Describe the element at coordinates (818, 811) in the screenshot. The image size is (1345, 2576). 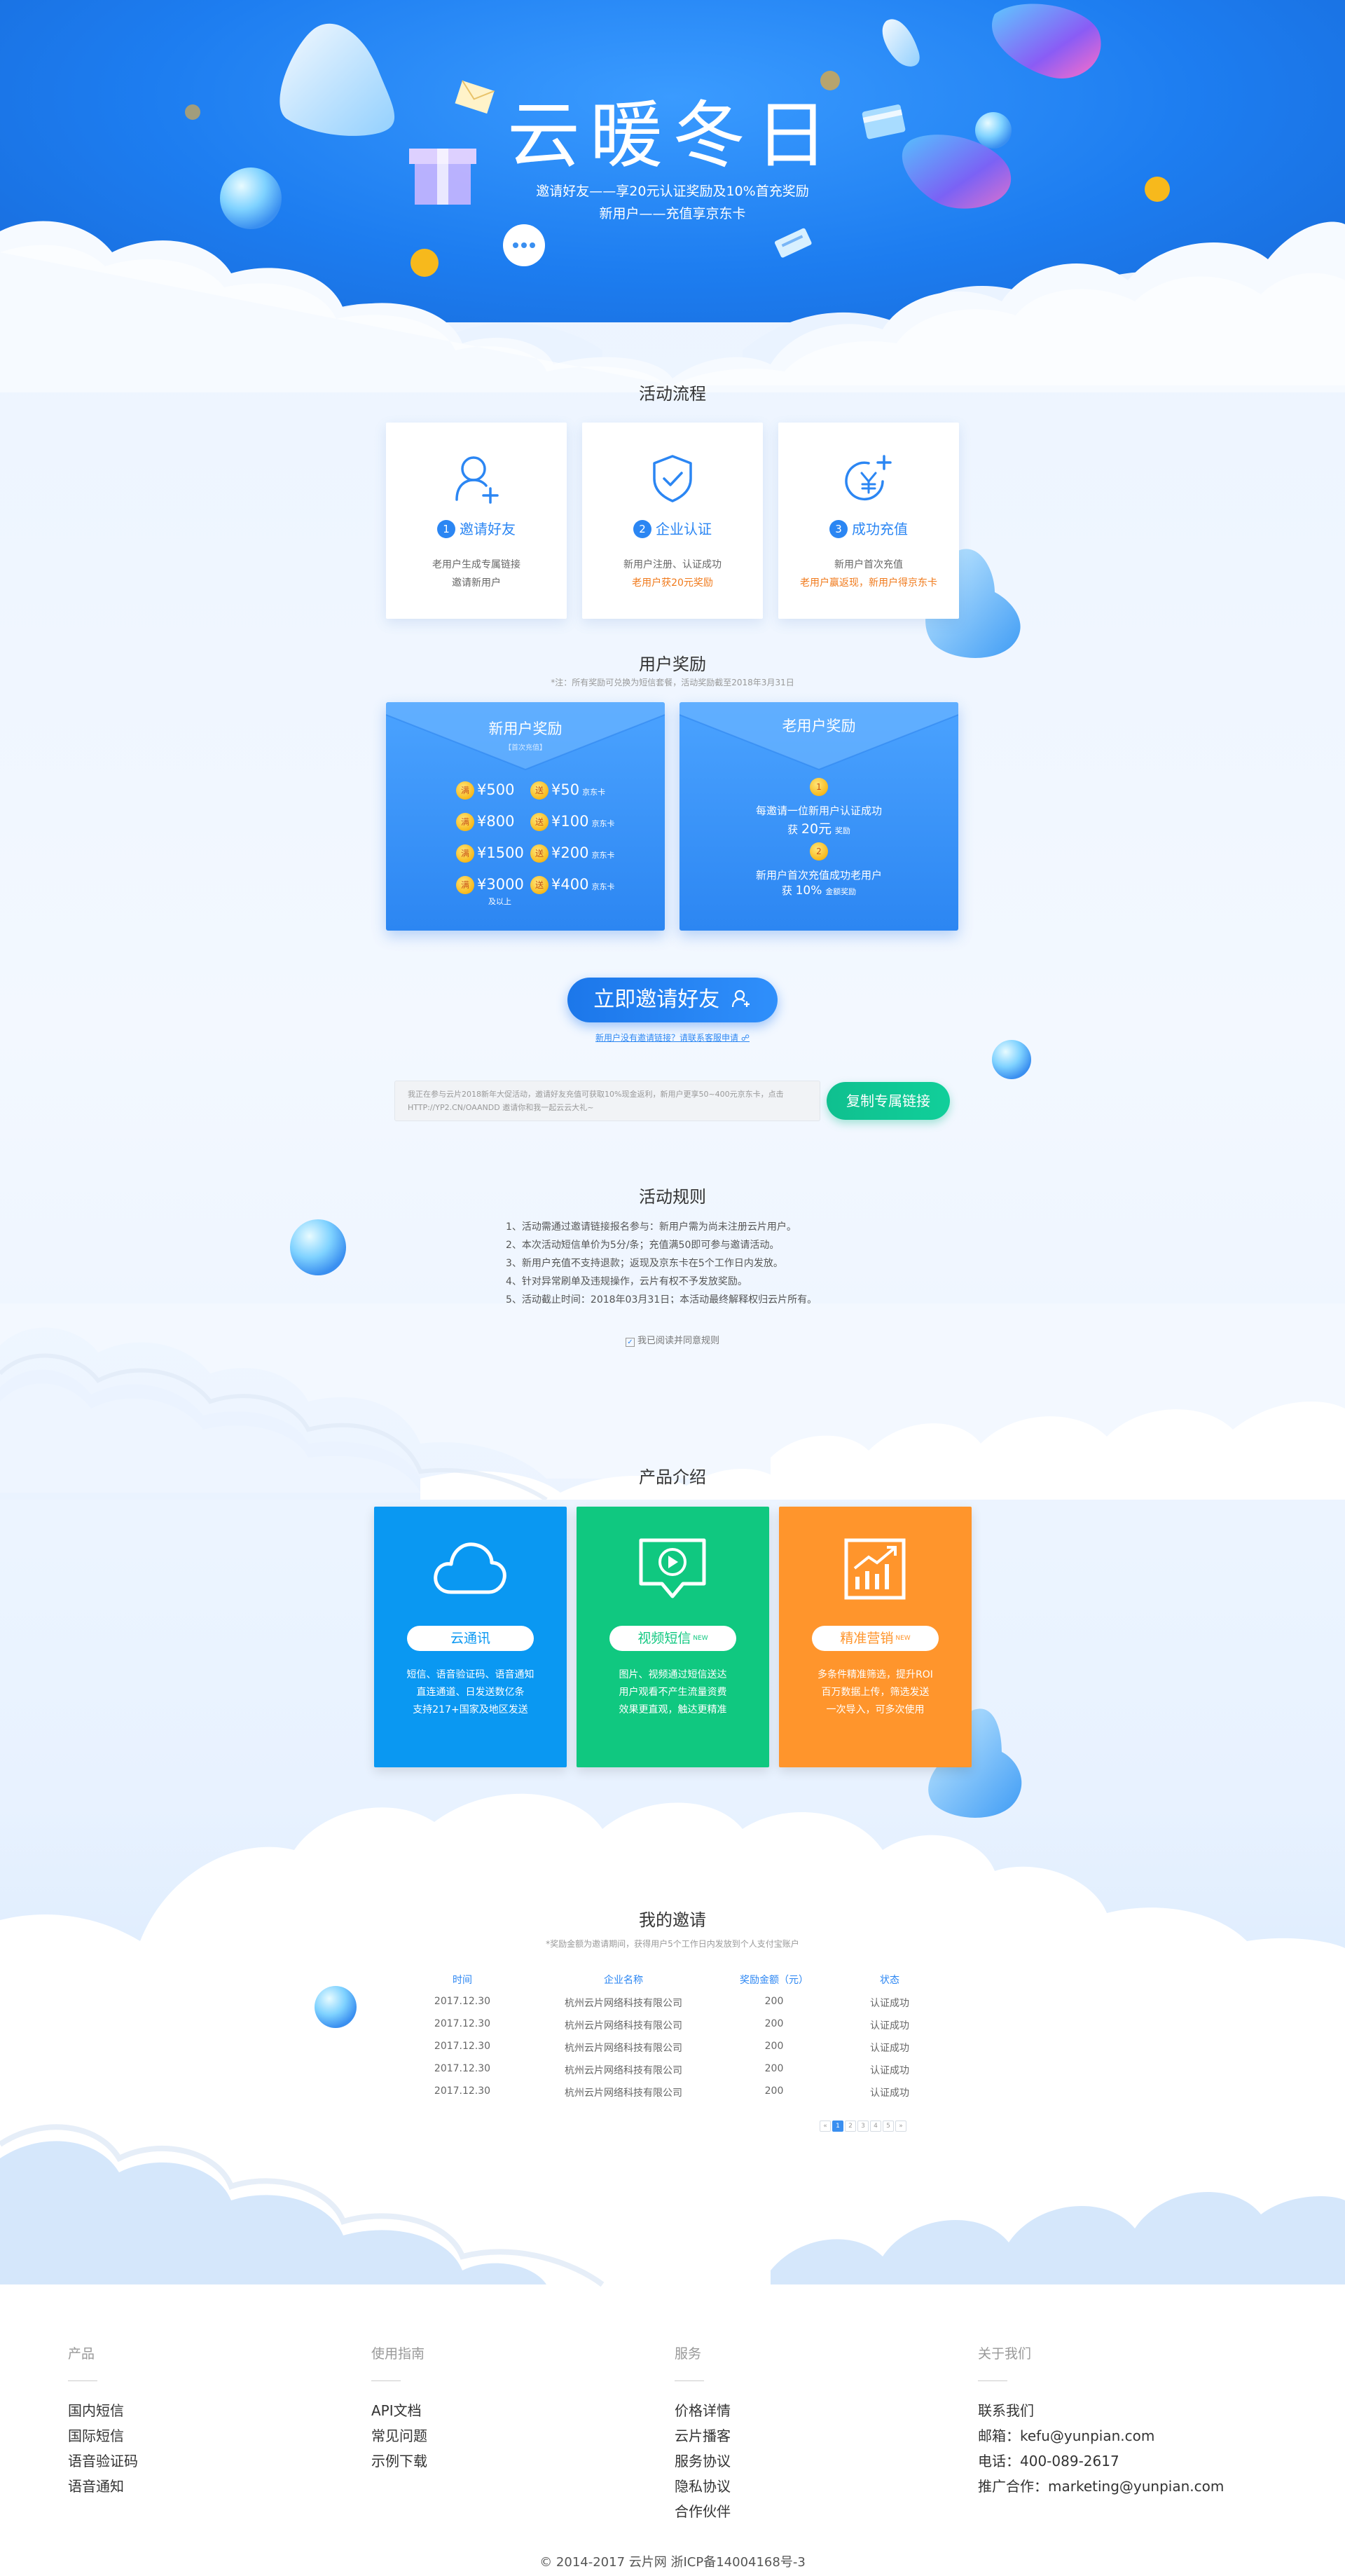
I see `old-reward-line: 每邀请一位新用户认证成功` at that location.